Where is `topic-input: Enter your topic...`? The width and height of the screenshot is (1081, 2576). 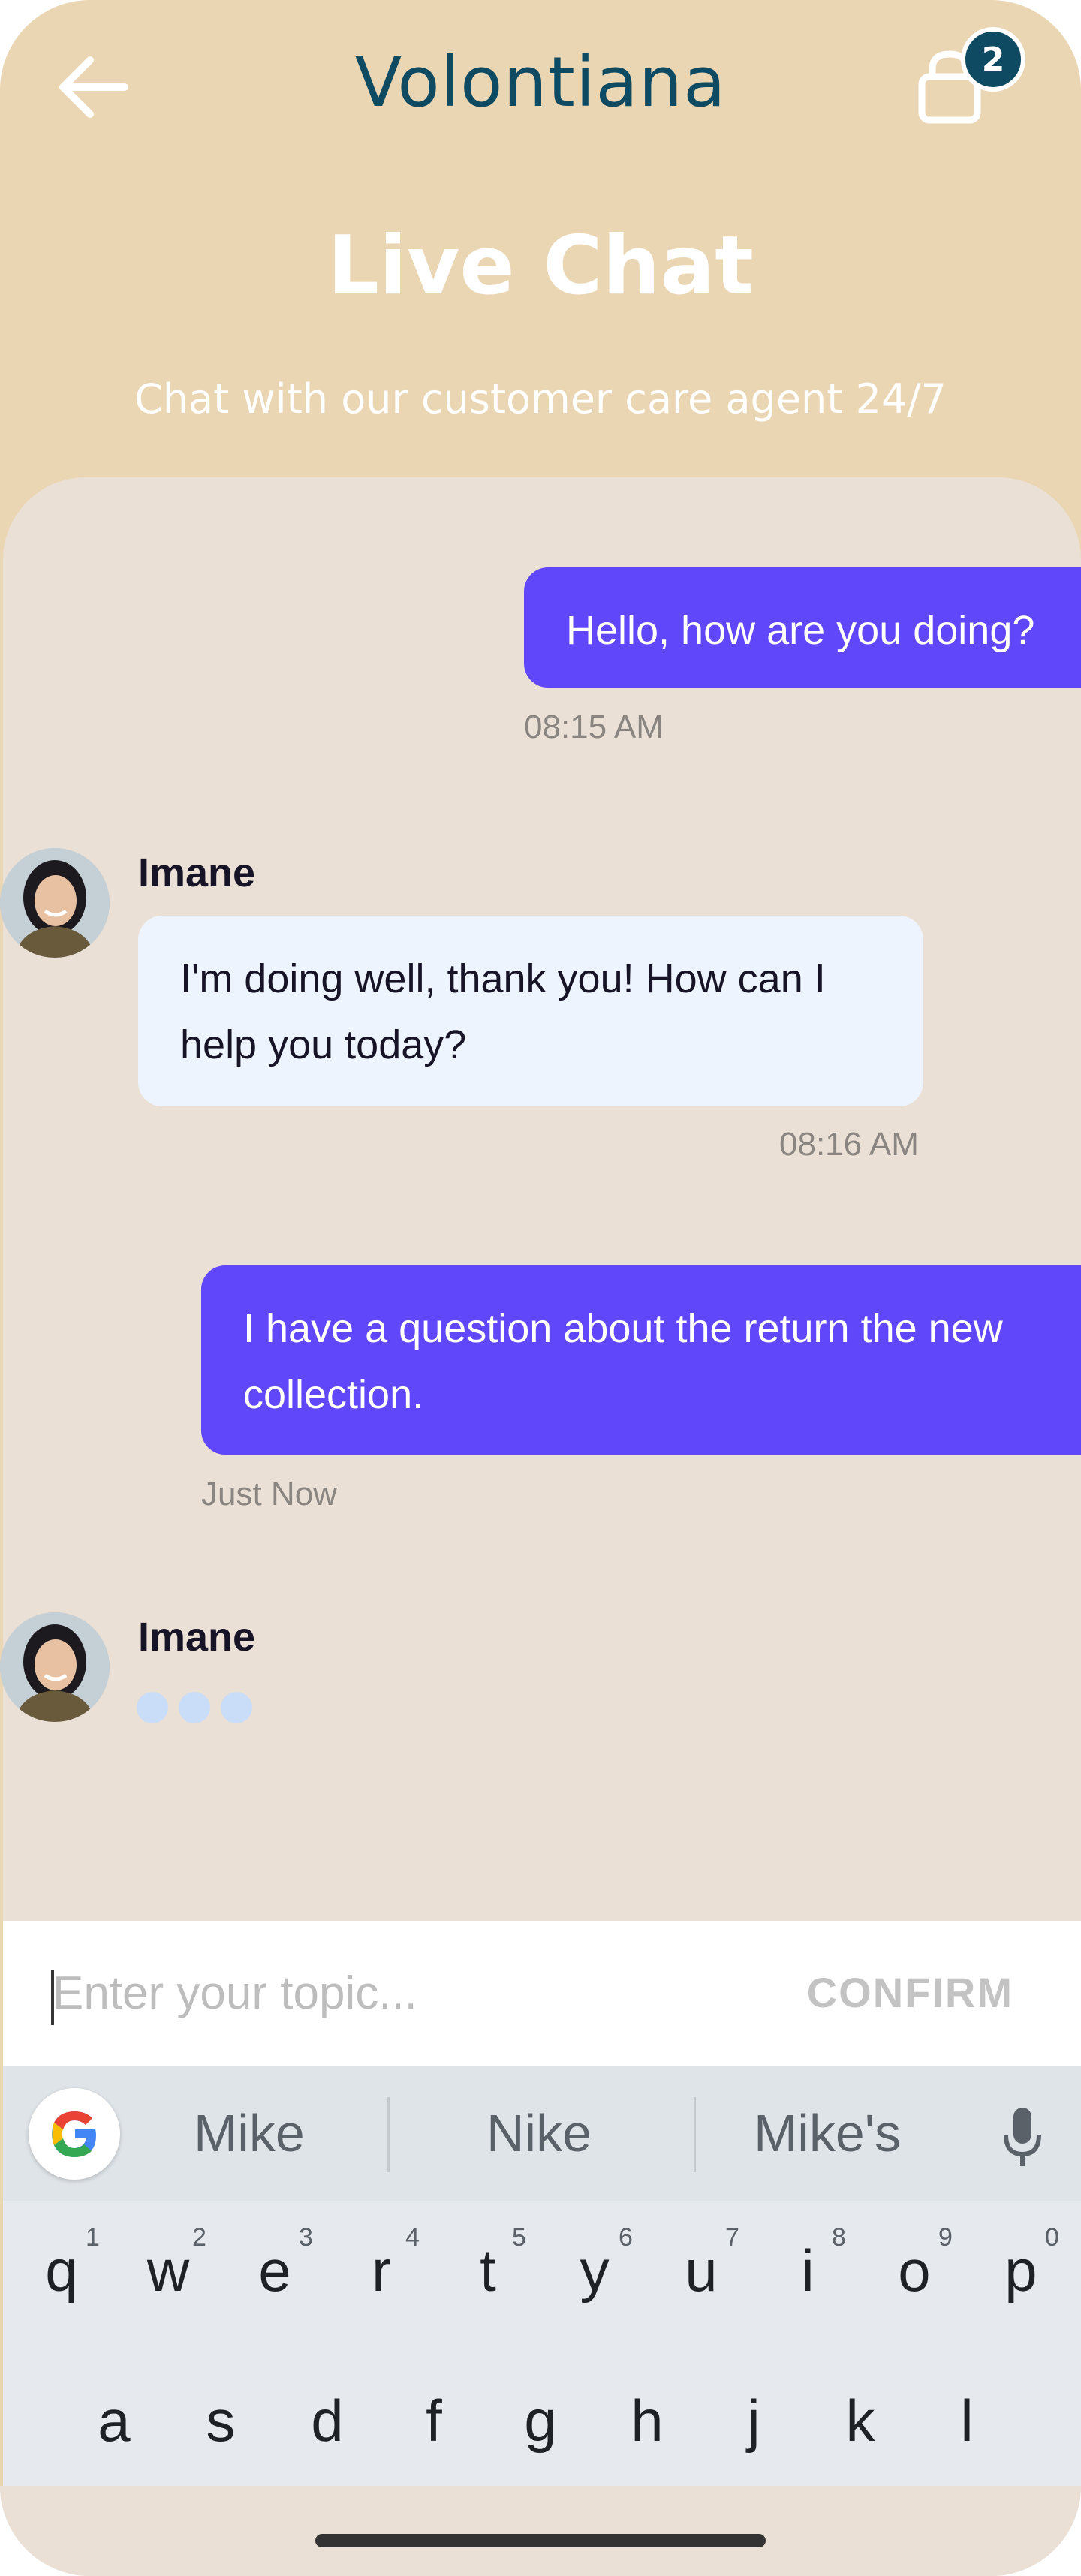 topic-input: Enter your topic... is located at coordinates (235, 1994).